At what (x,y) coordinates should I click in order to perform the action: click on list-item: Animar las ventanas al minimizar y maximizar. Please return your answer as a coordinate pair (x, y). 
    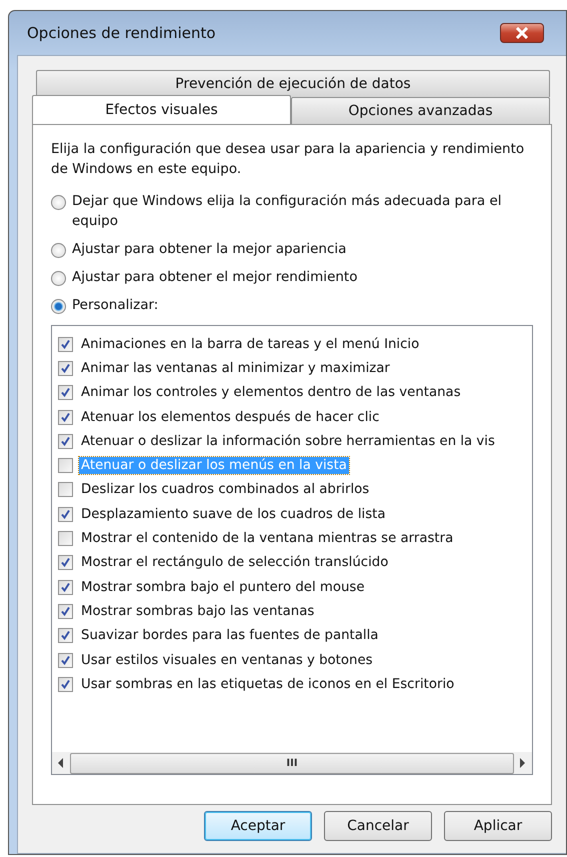
    Looking at the image, I should click on (235, 368).